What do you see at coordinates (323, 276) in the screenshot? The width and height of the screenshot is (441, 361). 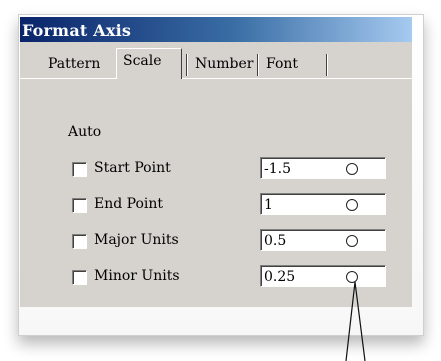 I see `minor-units-input: 0.25` at bounding box center [323, 276].